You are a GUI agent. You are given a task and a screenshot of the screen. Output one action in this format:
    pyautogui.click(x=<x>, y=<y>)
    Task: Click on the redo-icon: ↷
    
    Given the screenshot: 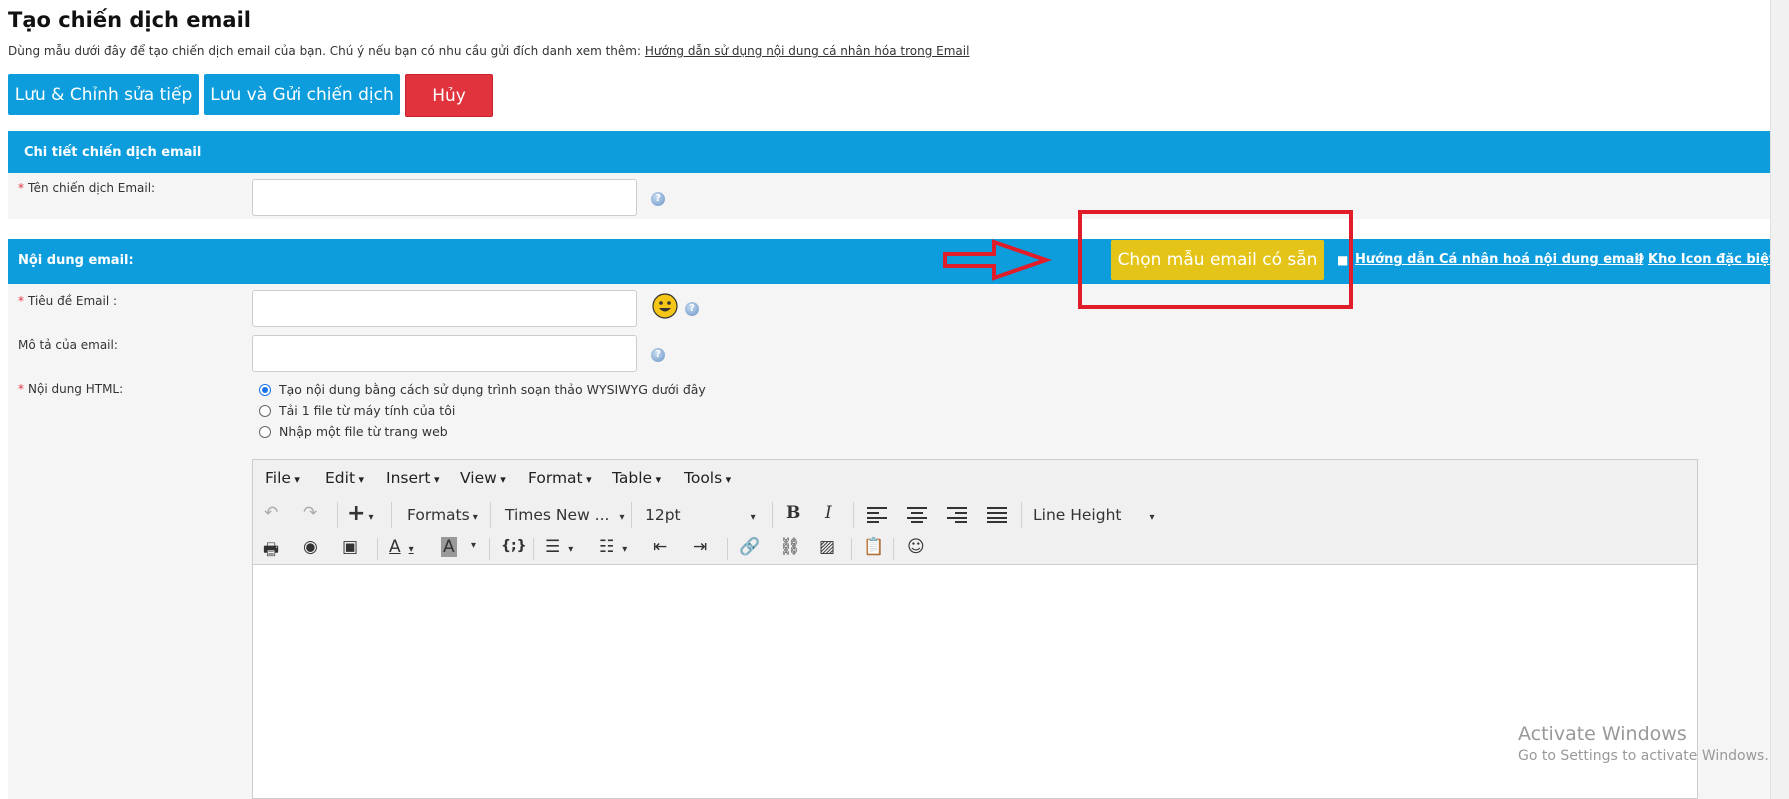 What is the action you would take?
    pyautogui.click(x=310, y=513)
    